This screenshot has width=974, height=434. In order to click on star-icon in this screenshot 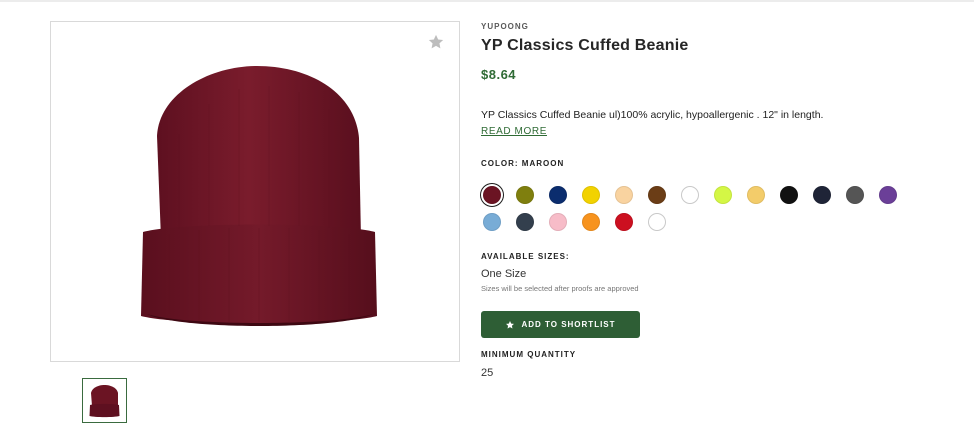, I will do `click(510, 324)`.